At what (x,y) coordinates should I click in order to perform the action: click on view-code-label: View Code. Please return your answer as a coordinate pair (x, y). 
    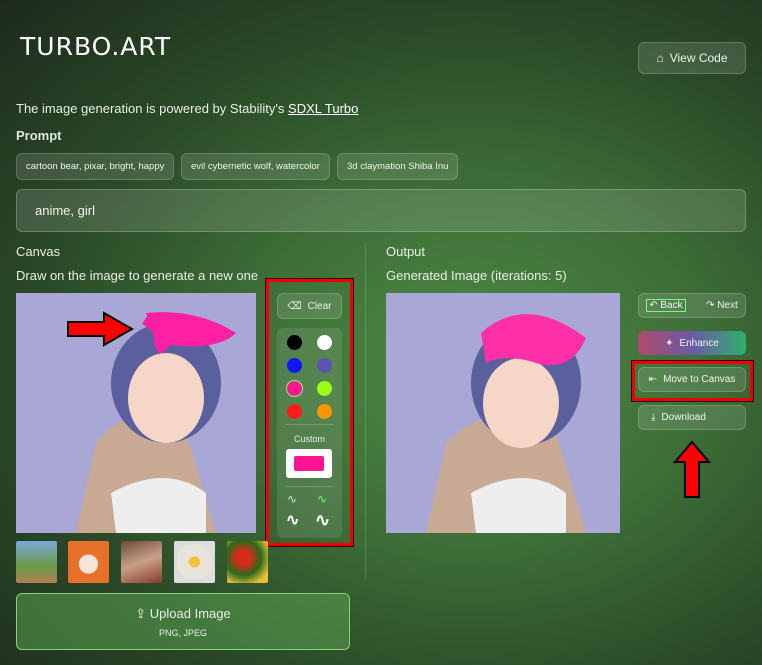
    Looking at the image, I should click on (698, 58).